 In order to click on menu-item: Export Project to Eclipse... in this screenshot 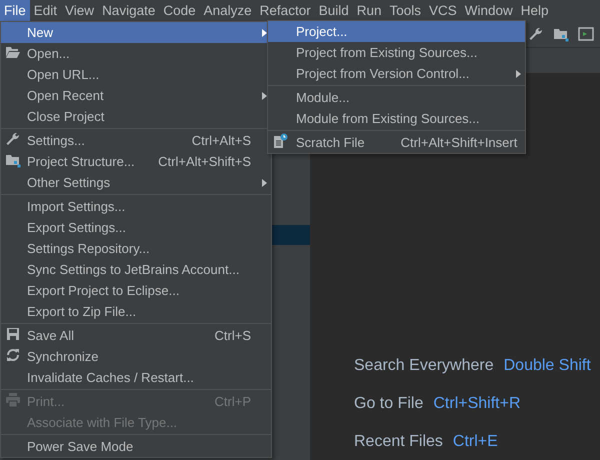, I will do `click(136, 290)`.